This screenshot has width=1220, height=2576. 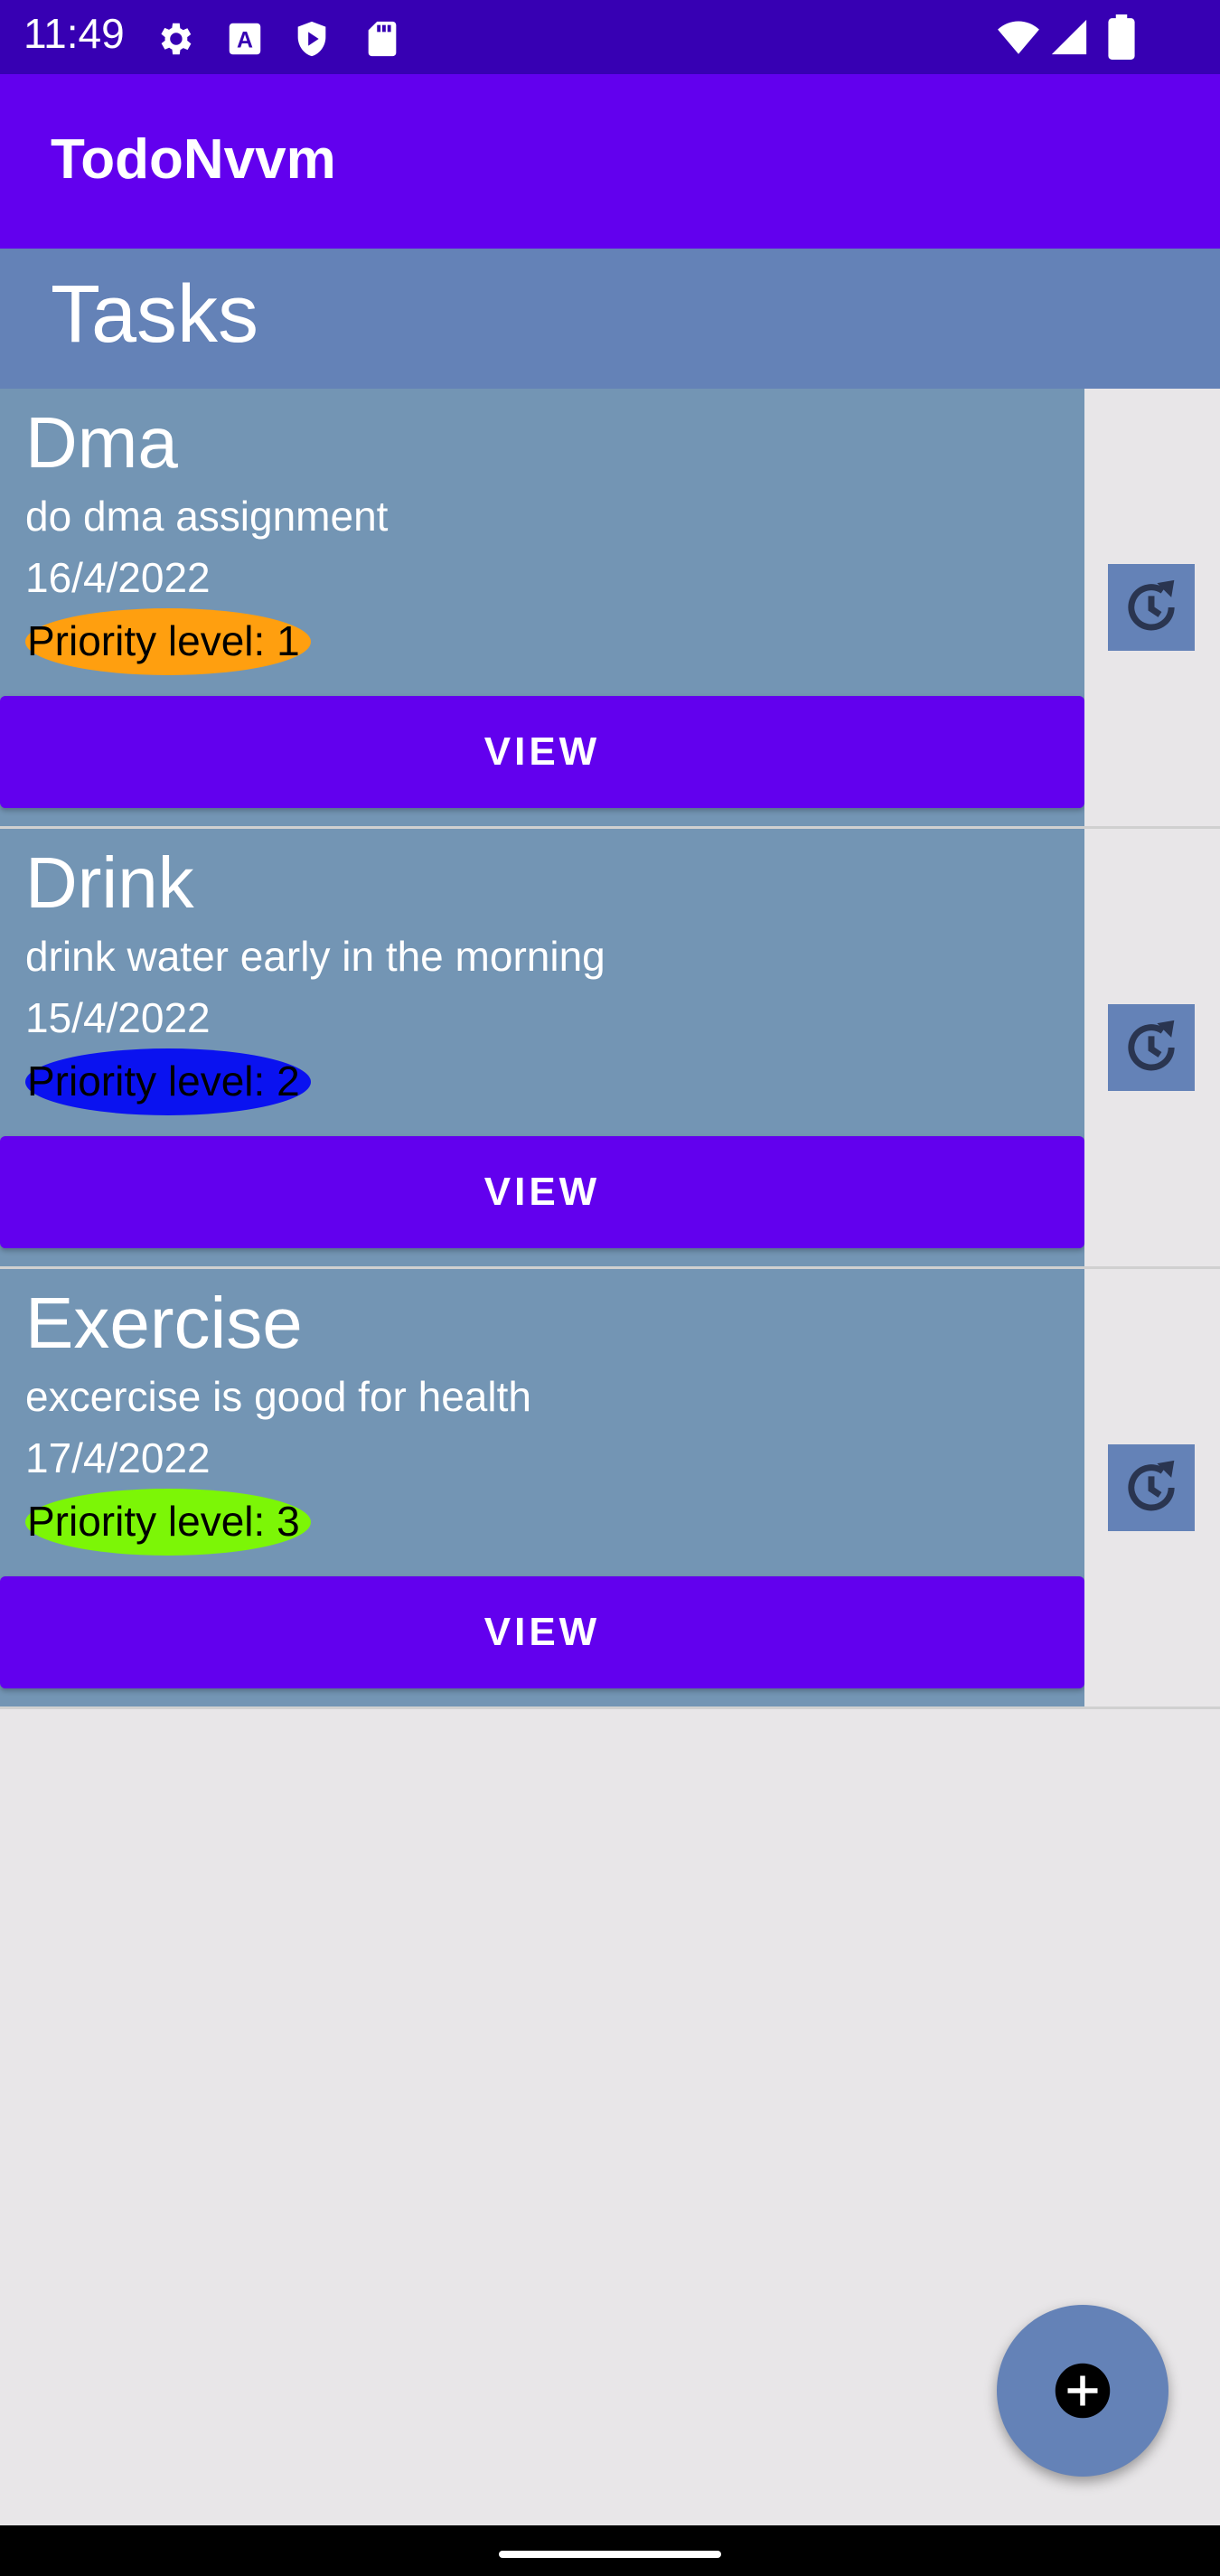 I want to click on app-title: TodoNvvm, so click(x=193, y=160).